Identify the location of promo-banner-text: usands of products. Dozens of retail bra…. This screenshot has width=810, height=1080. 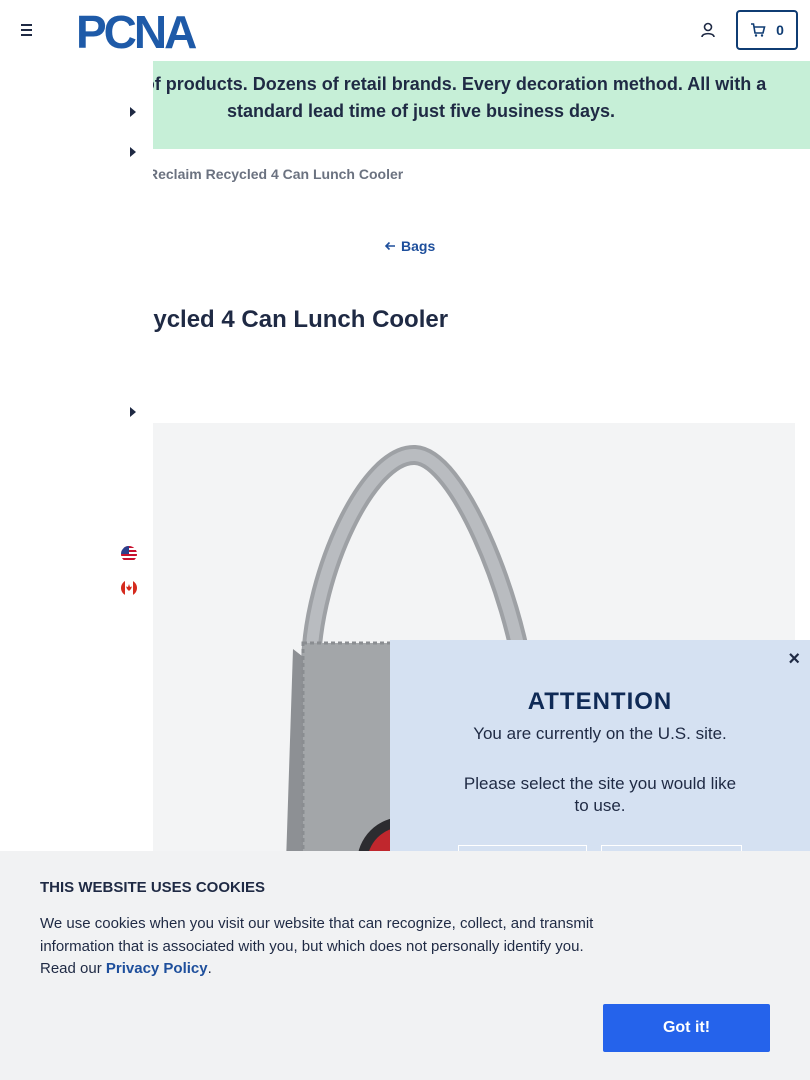
(421, 97).